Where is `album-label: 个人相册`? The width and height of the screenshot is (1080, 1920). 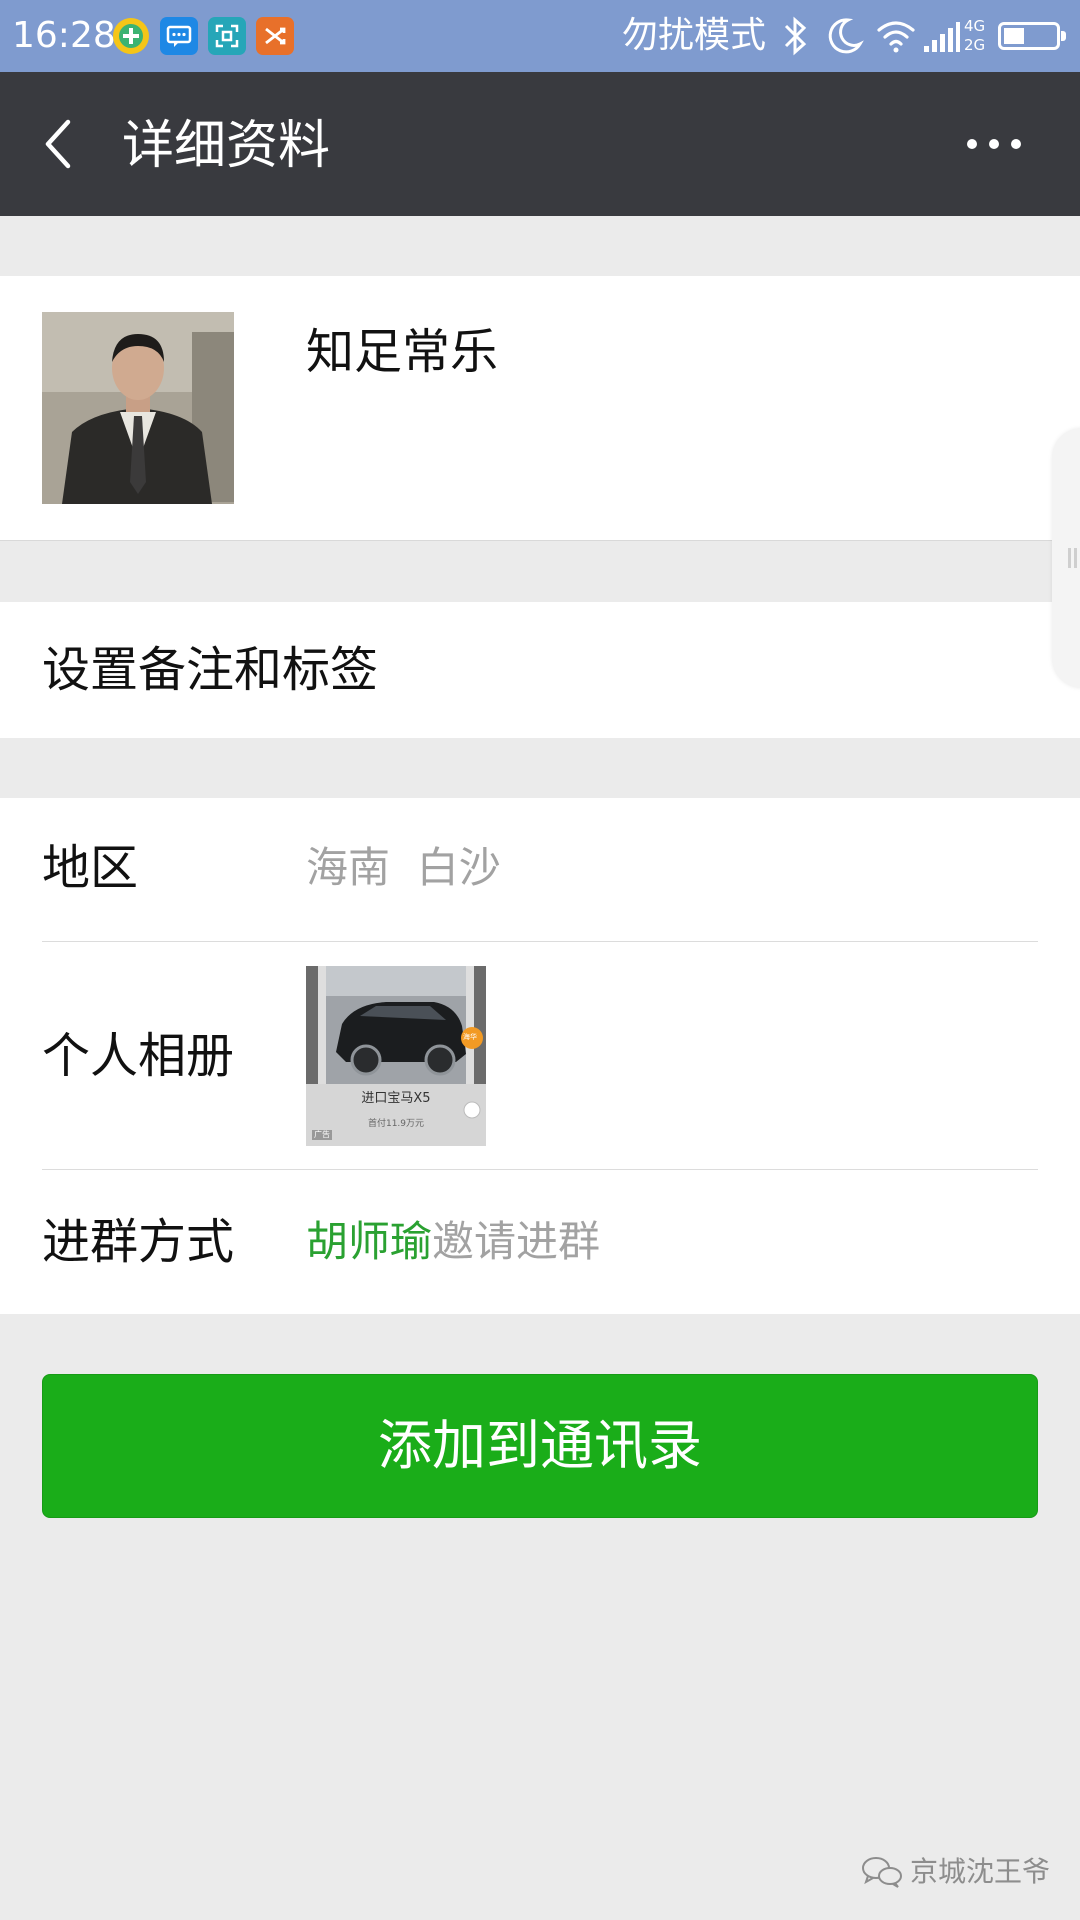 album-label: 个人相册 is located at coordinates (138, 1056).